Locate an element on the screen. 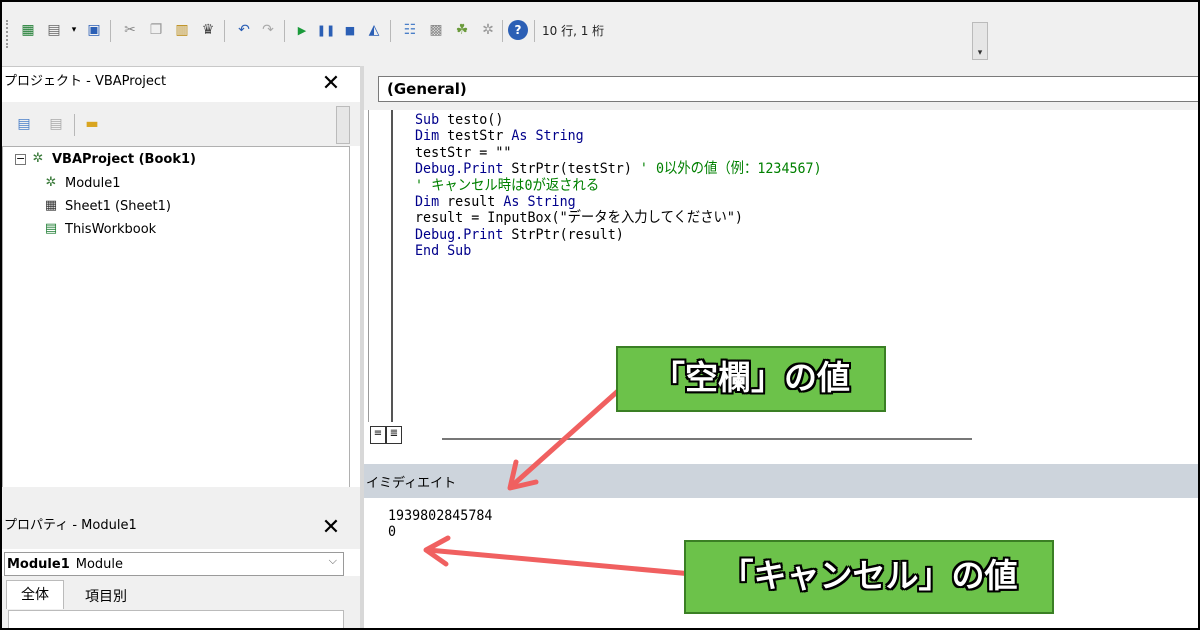 The image size is (1200, 630). tree-item-label: ThisWorkbook is located at coordinates (111, 229).